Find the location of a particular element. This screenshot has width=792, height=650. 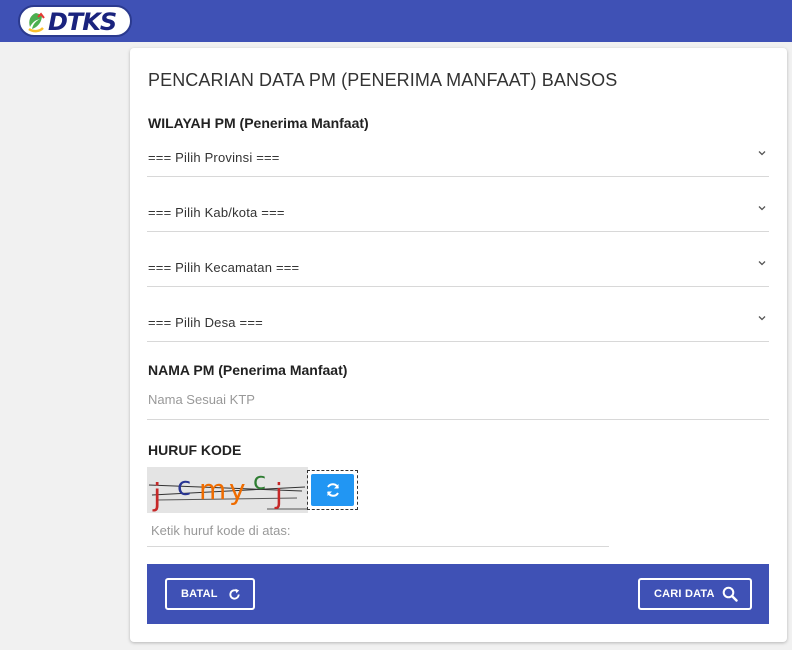

search-icon is located at coordinates (730, 594).